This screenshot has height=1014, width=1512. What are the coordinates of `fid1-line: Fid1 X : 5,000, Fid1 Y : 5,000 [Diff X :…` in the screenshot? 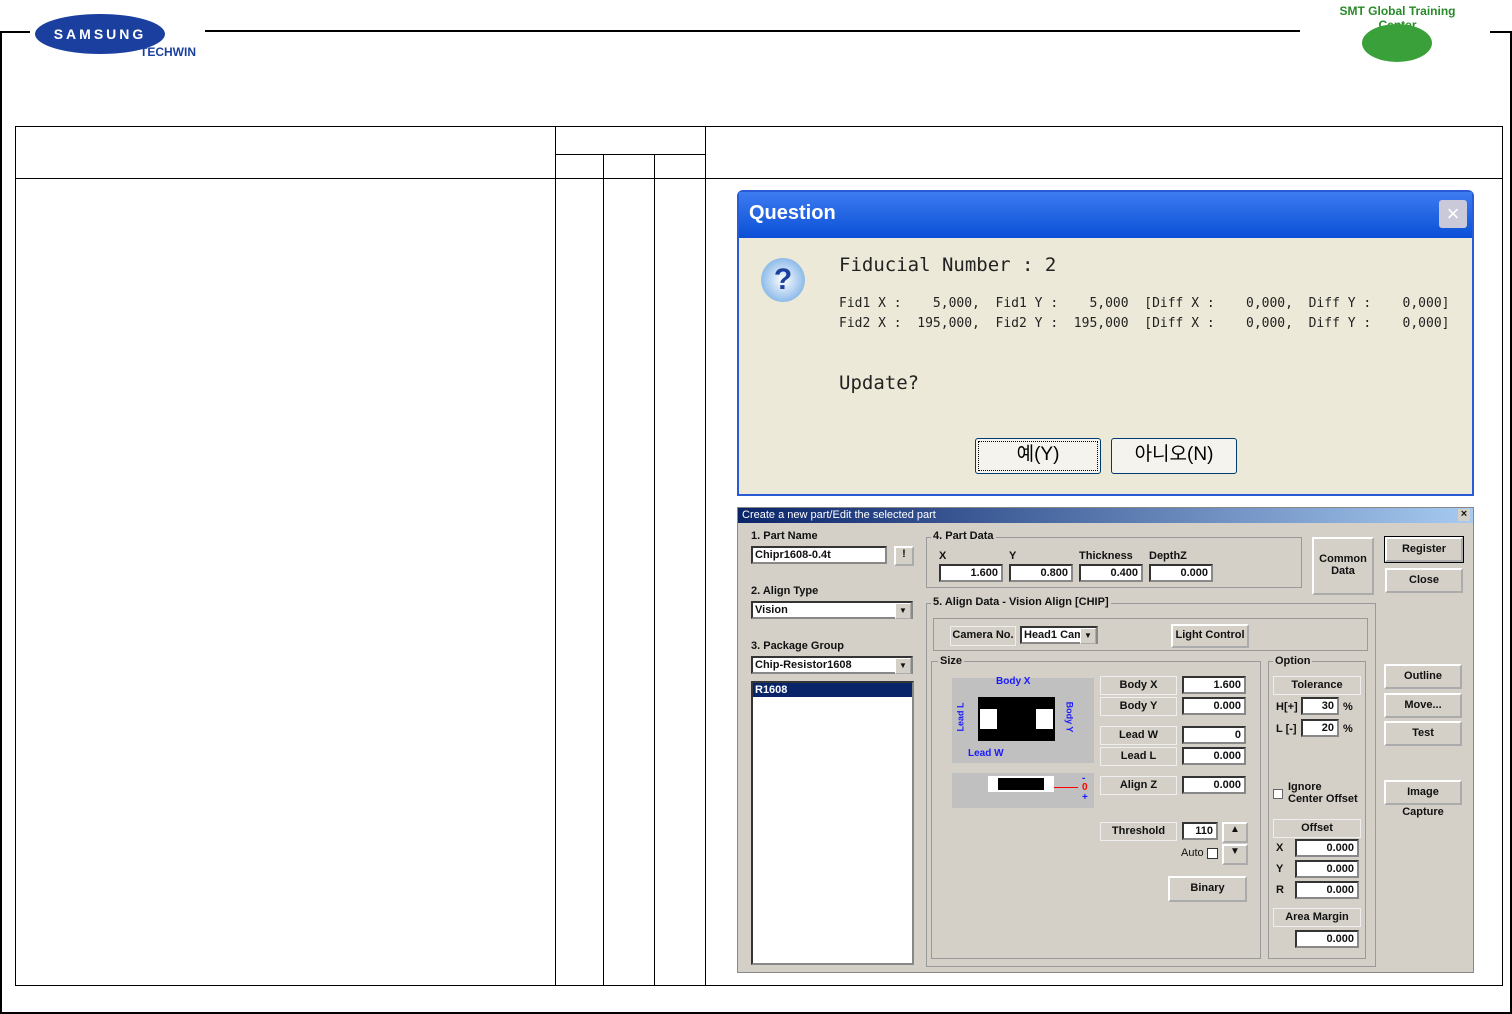 It's located at (1144, 303).